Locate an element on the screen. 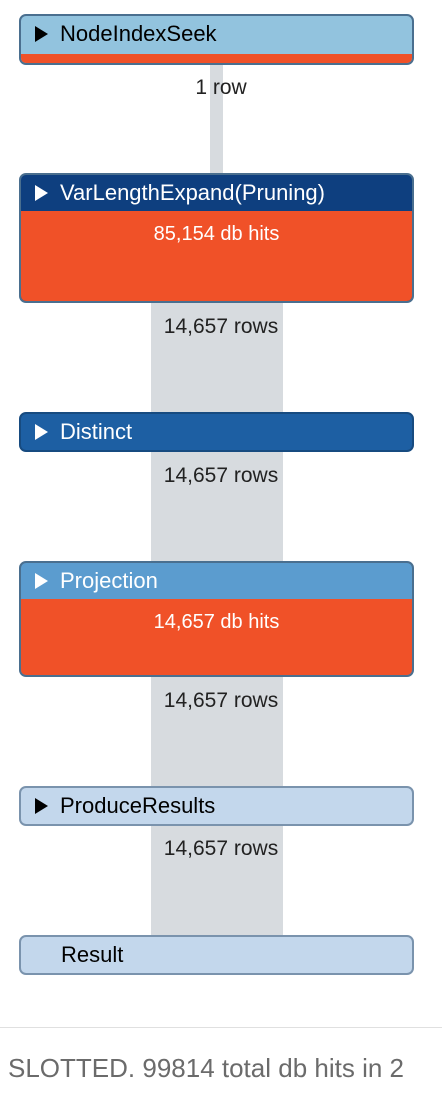 The image size is (442, 1114). db-hits-section: 85,154 db hits is located at coordinates (216, 256).